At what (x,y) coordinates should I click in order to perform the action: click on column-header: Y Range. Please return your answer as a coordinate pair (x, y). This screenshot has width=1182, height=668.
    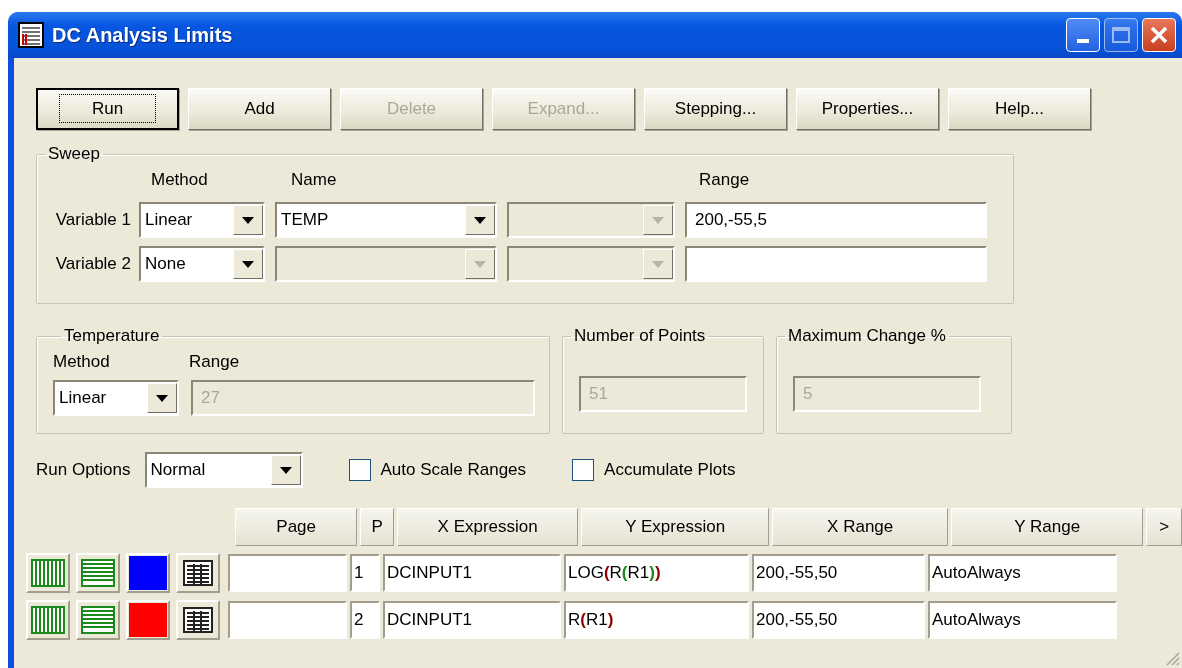
    Looking at the image, I should click on (1047, 527).